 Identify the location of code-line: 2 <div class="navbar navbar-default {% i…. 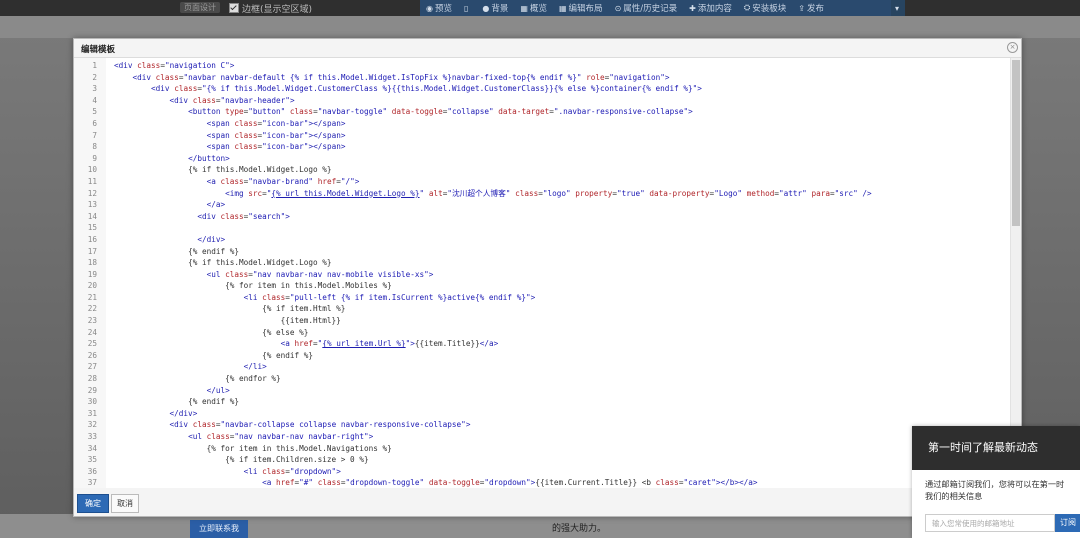
(541, 78).